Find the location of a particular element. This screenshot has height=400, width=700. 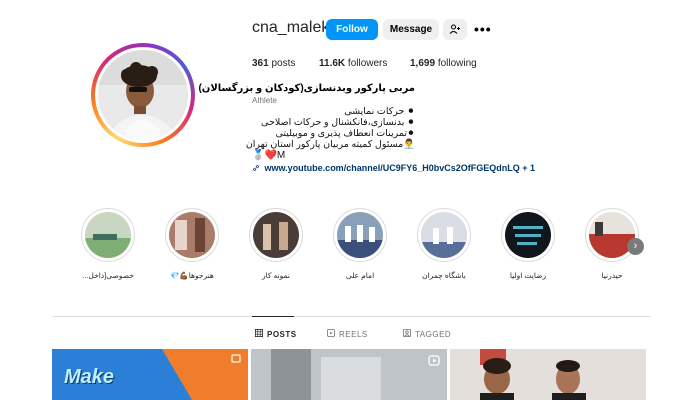

highlight-item: امام علی is located at coordinates (360, 244).